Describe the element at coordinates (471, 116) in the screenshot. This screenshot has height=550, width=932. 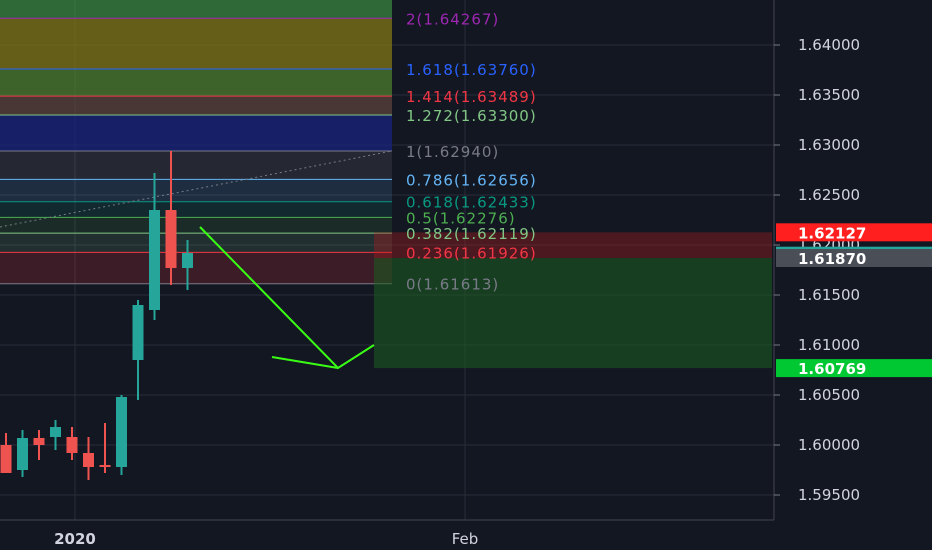
I see `fib-level-label: 1.272(1.63300)` at that location.